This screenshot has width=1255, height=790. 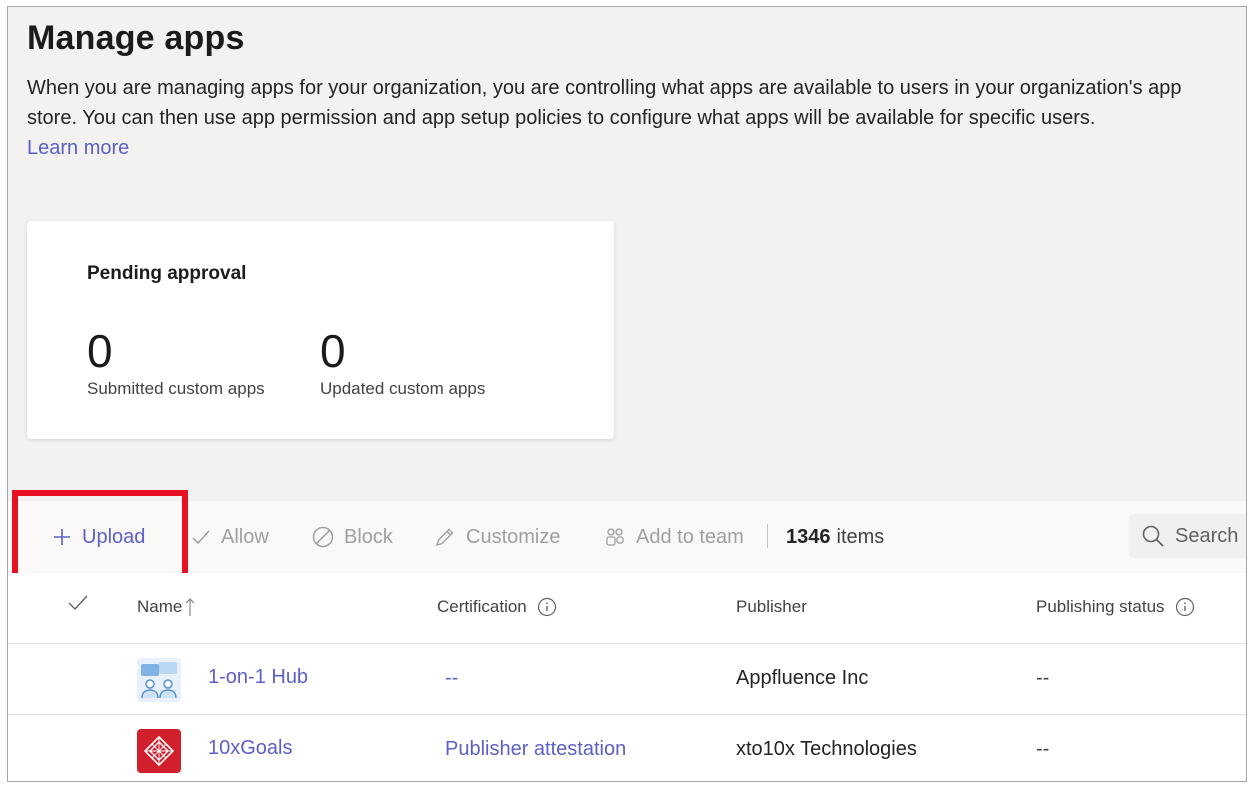 I want to click on select-all-checkbox, so click(x=78, y=603).